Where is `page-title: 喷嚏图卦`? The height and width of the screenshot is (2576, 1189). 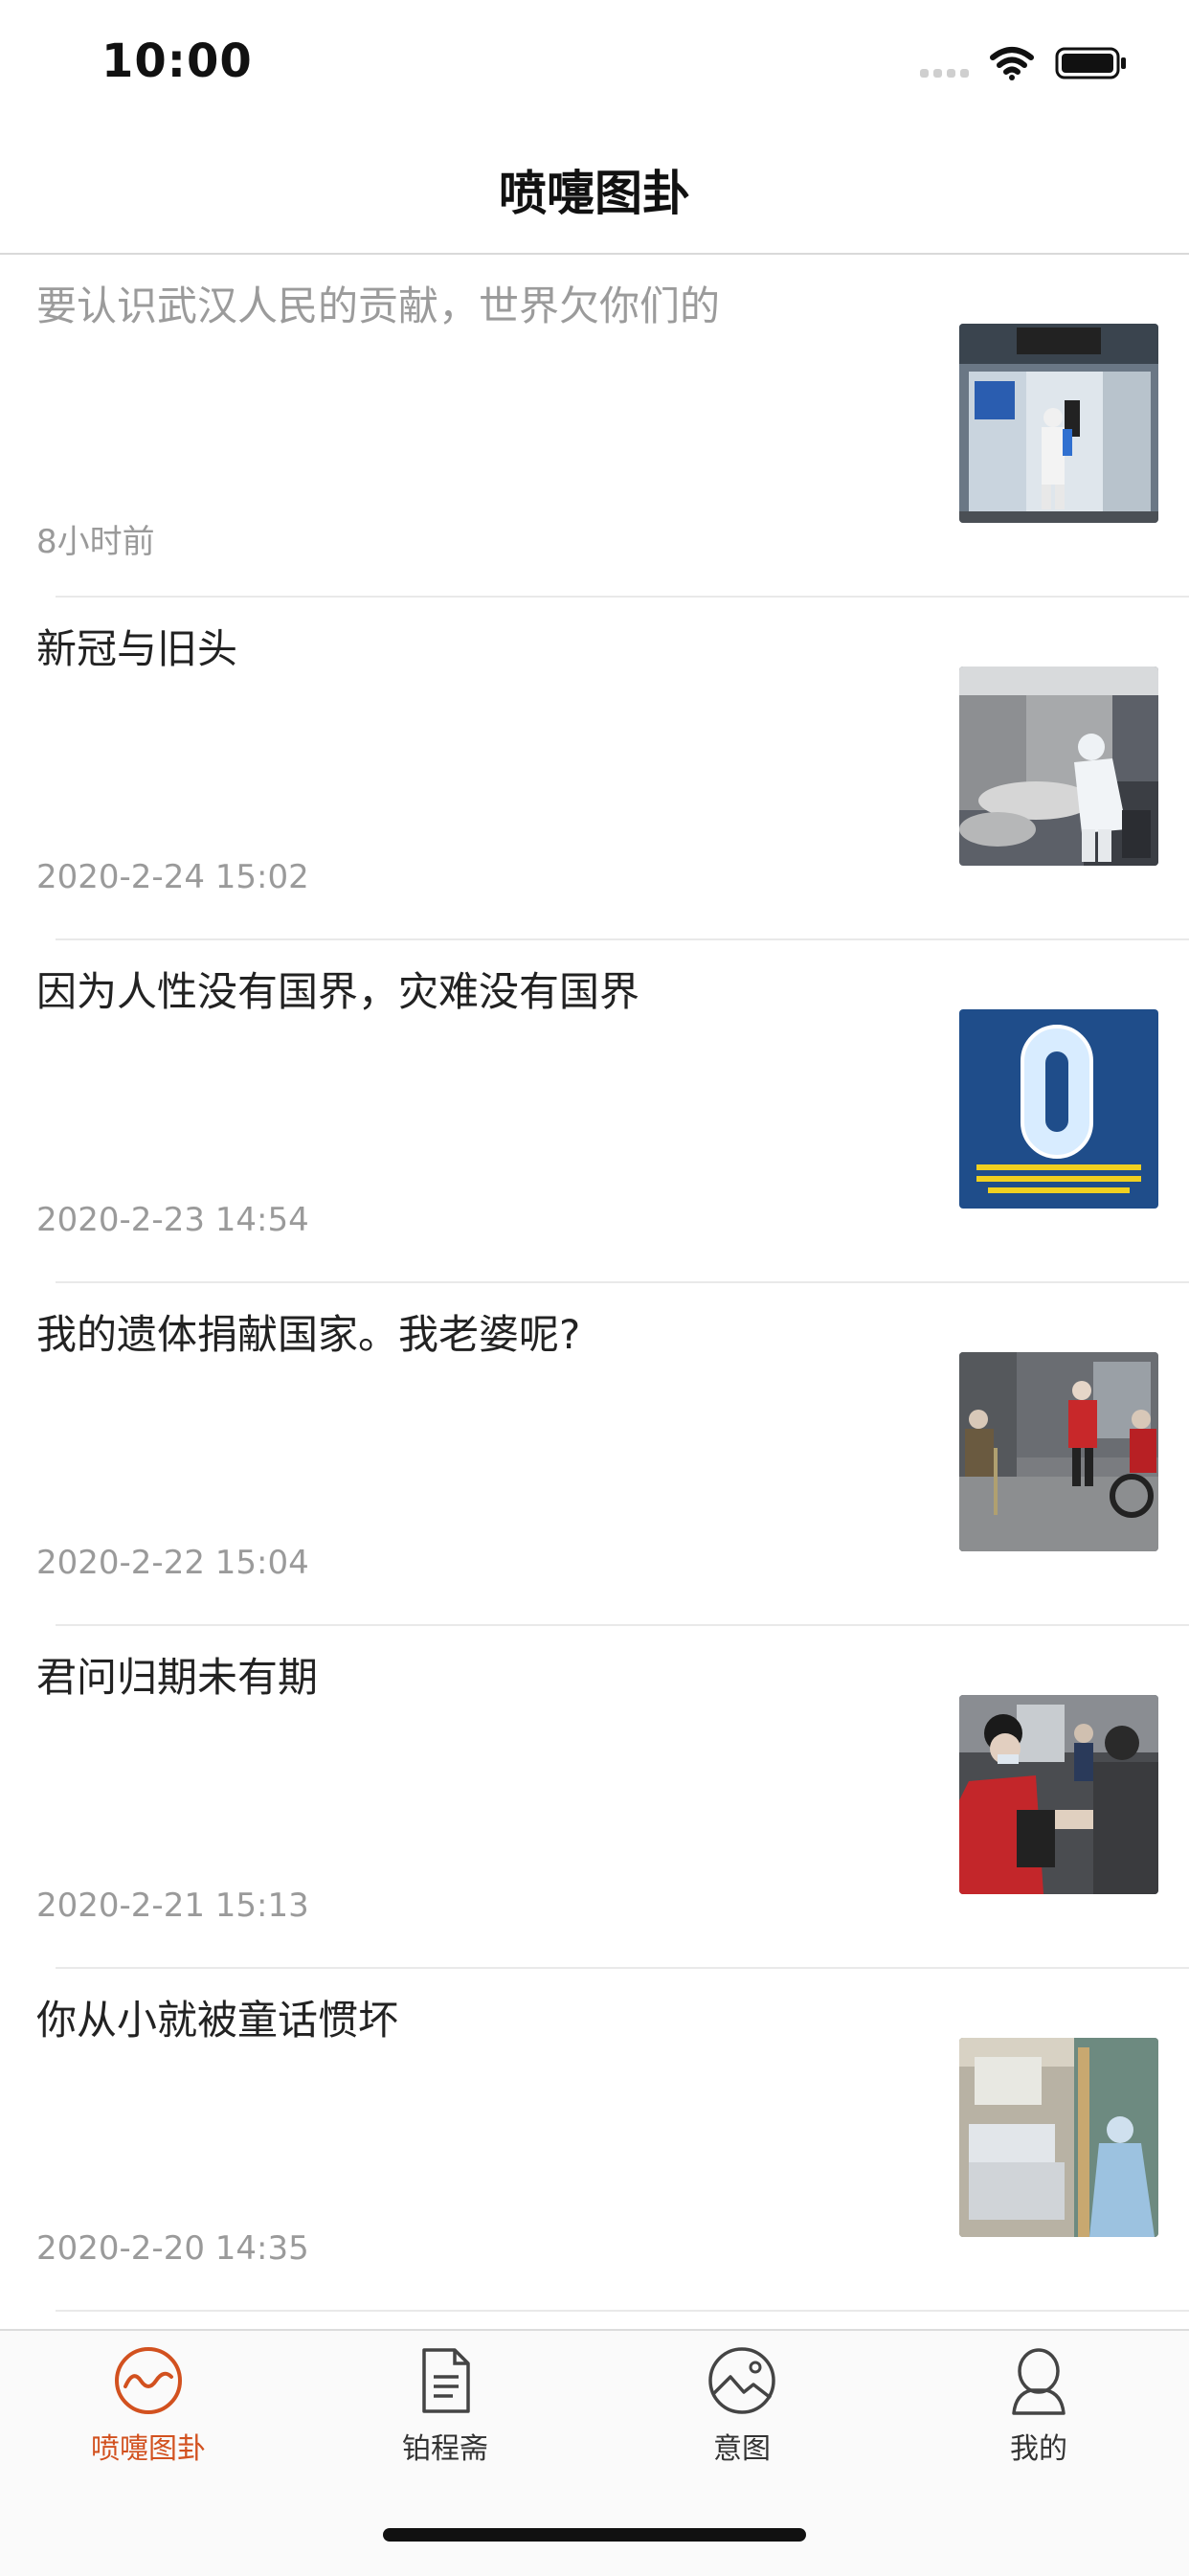
page-title: 喷嚏图卦 is located at coordinates (594, 193).